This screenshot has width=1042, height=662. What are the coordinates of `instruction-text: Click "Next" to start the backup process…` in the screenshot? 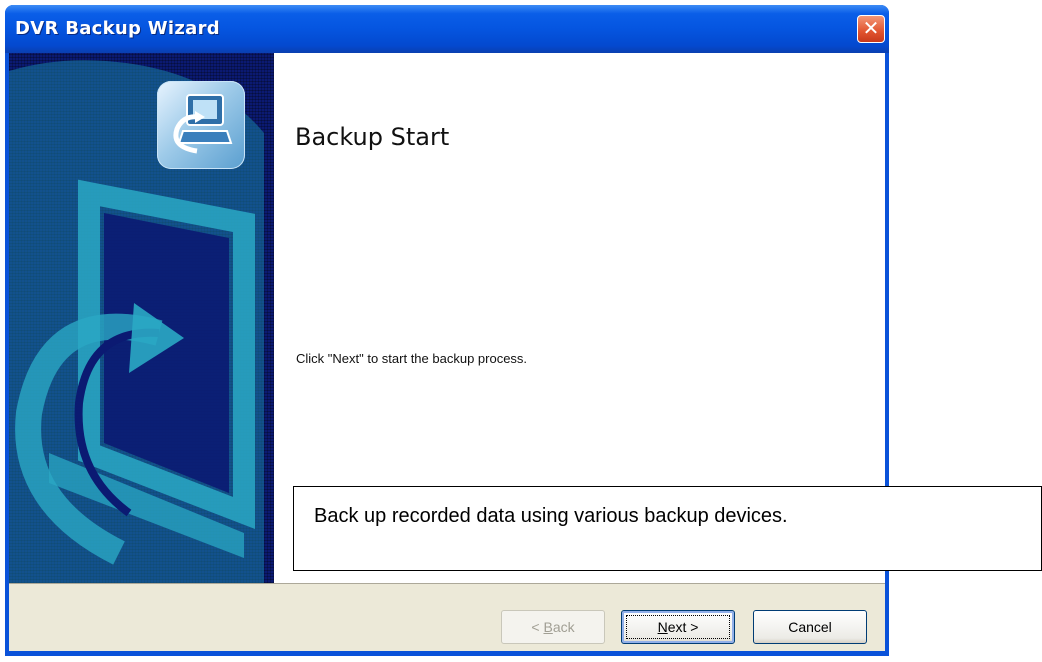 It's located at (412, 358).